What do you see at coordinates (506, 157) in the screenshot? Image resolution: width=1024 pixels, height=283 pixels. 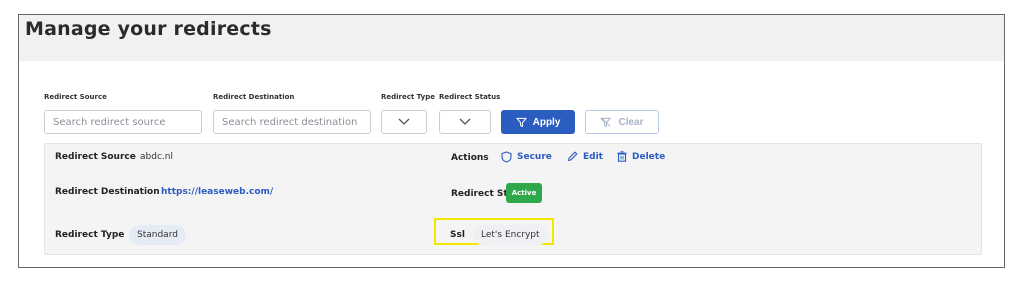 I see `shield-icon` at bounding box center [506, 157].